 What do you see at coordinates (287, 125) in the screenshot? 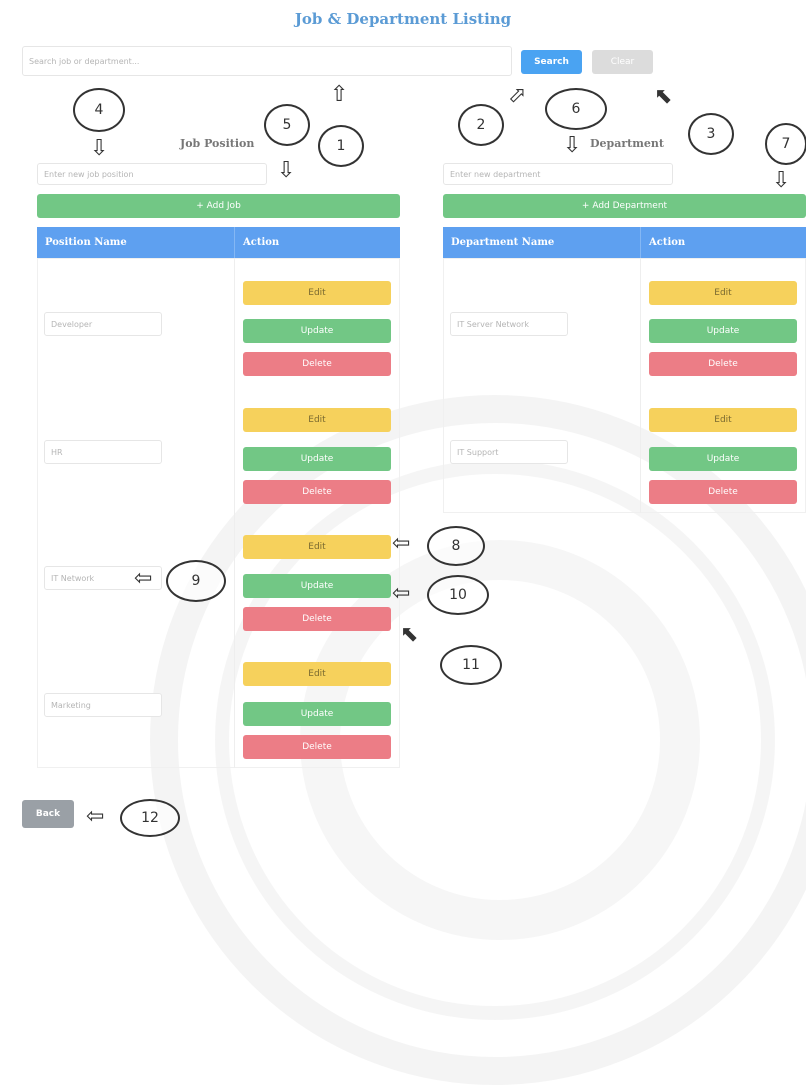
I see `callout-5: 5` at bounding box center [287, 125].